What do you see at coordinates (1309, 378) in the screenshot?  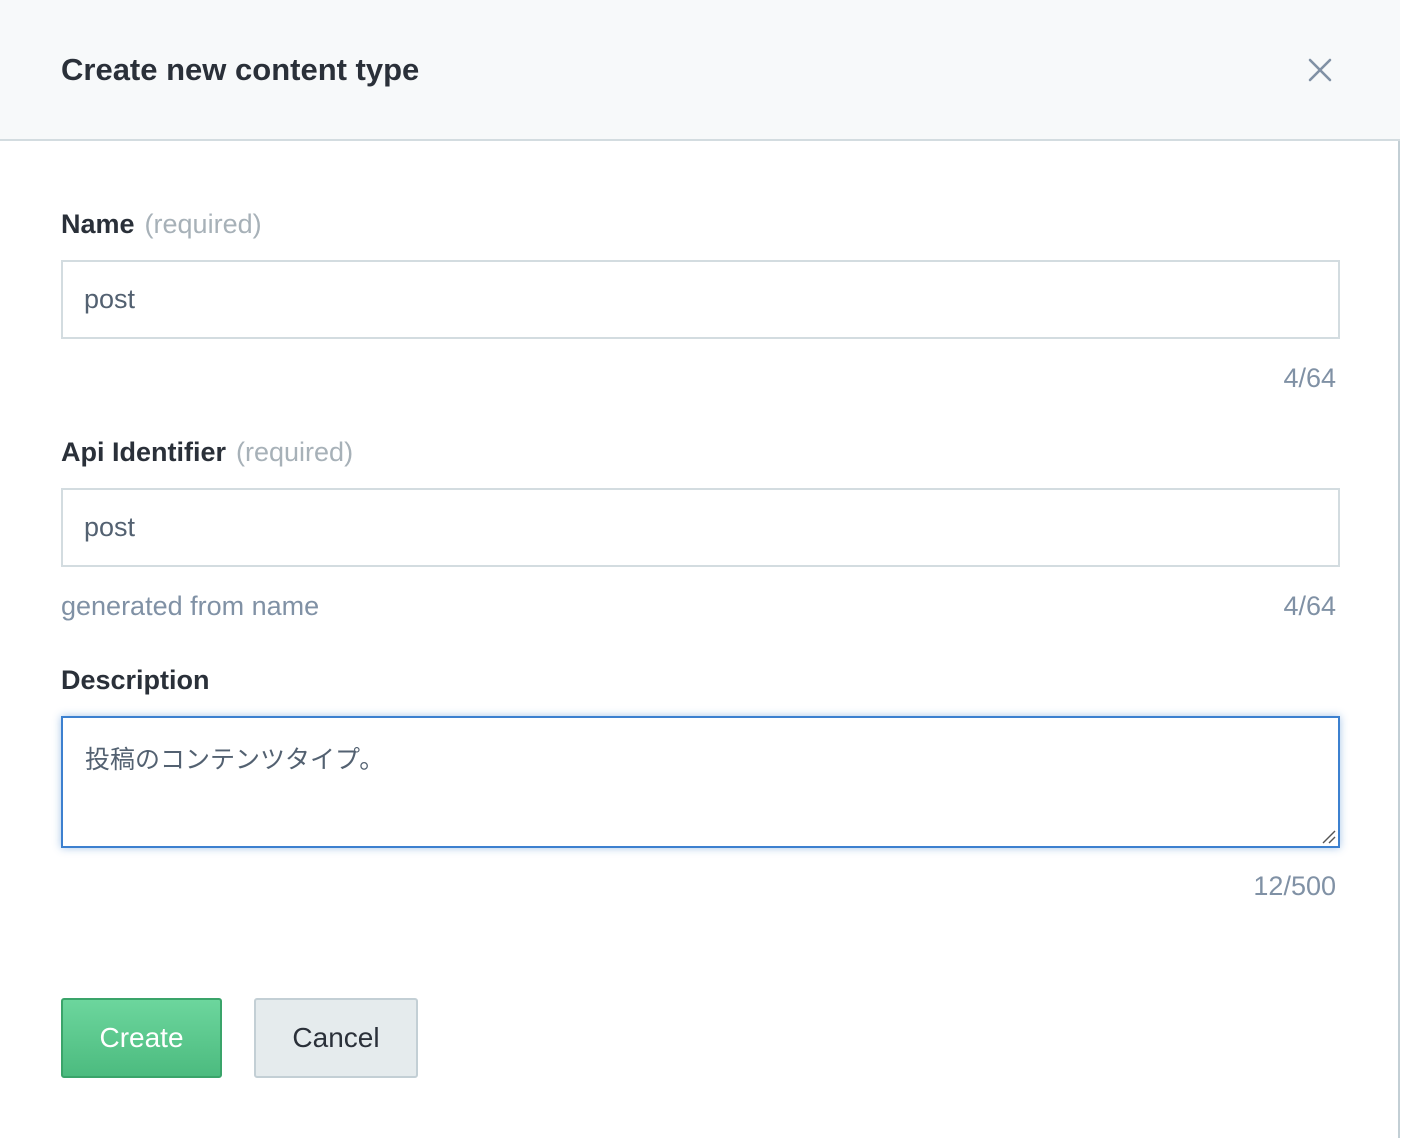 I see `name-char-counter: 4/64` at bounding box center [1309, 378].